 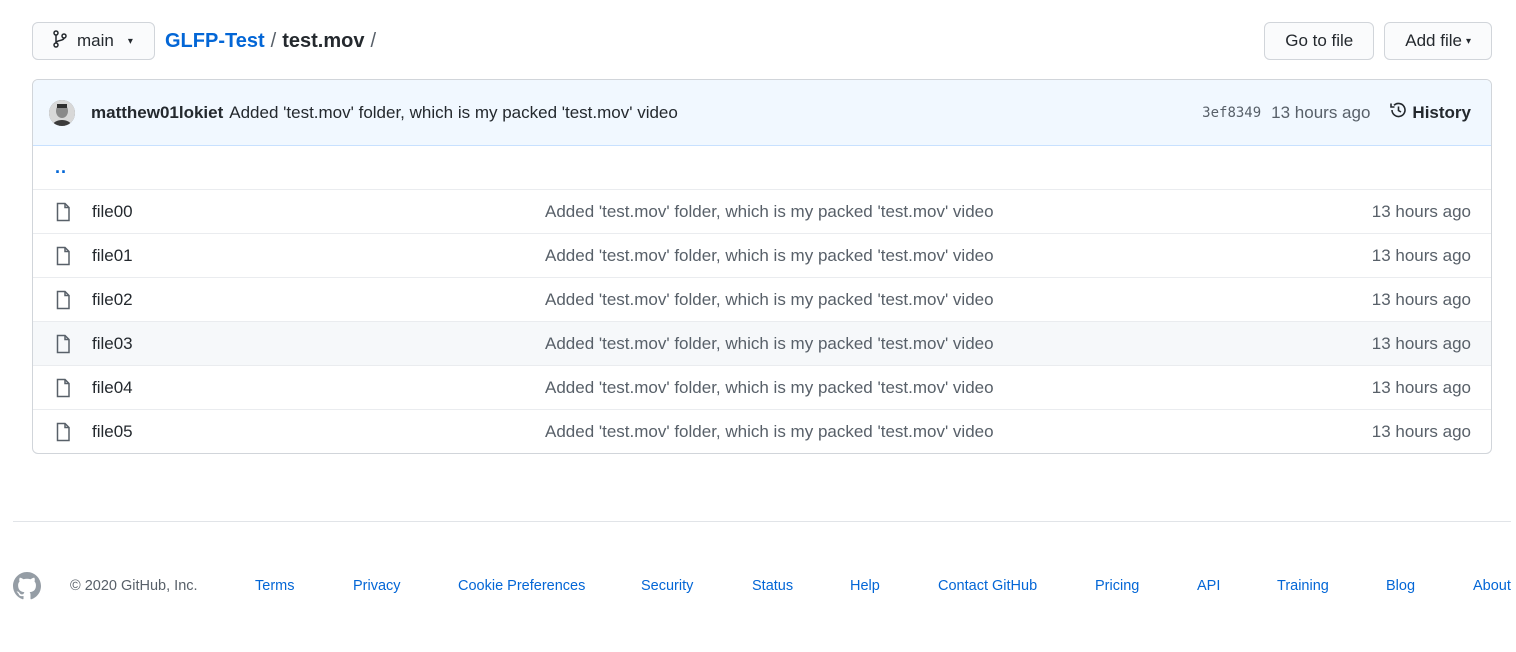 What do you see at coordinates (865, 586) in the screenshot?
I see `footer-link-help: Help` at bounding box center [865, 586].